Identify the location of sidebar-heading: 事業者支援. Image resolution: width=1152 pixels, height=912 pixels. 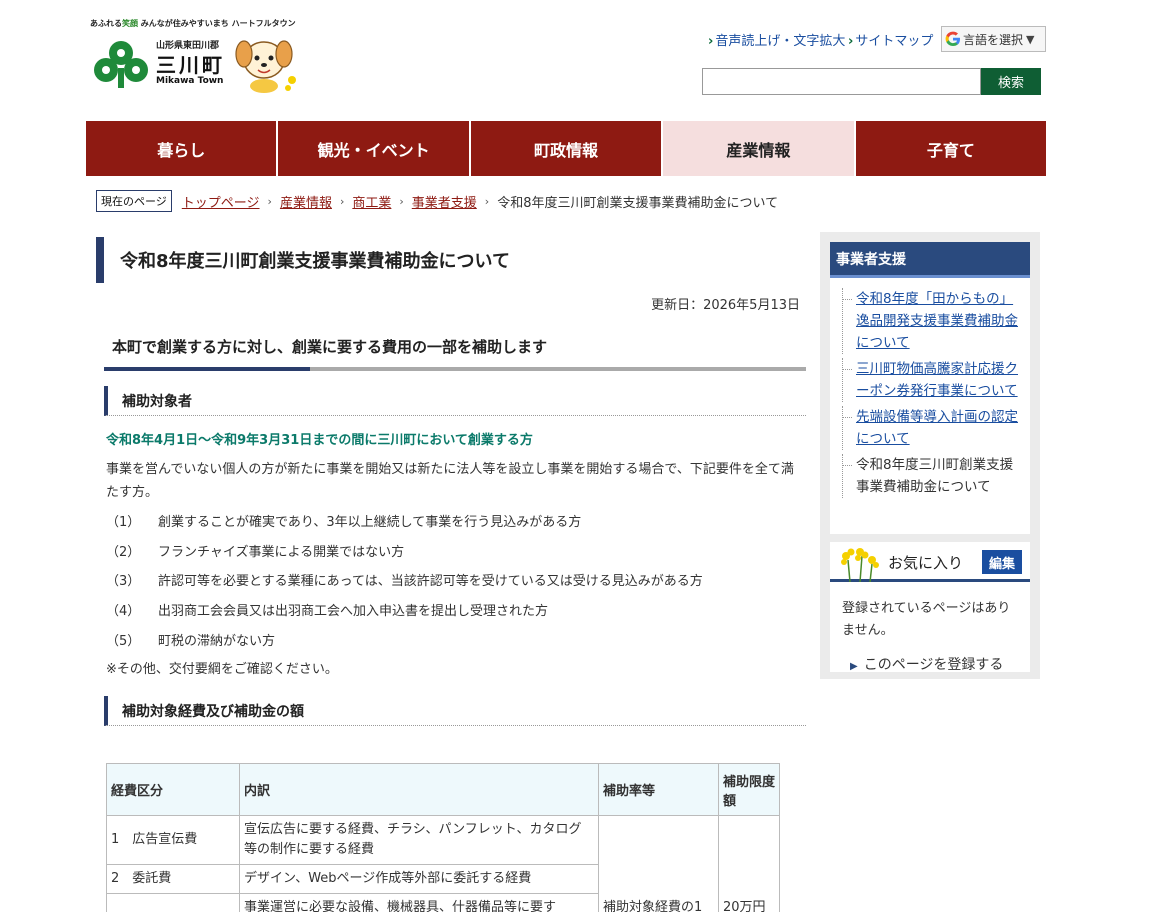
(930, 260).